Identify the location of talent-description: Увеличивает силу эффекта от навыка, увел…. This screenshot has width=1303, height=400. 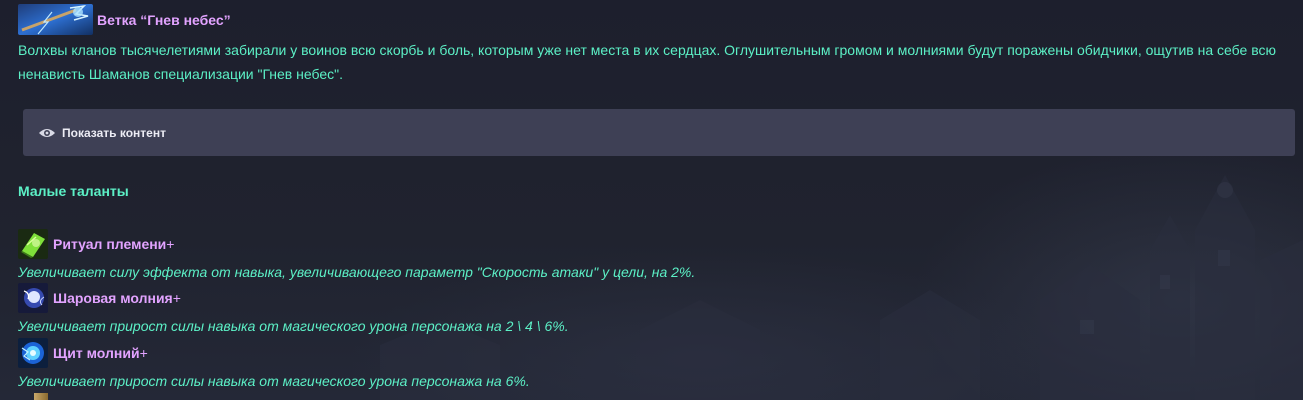
(357, 272).